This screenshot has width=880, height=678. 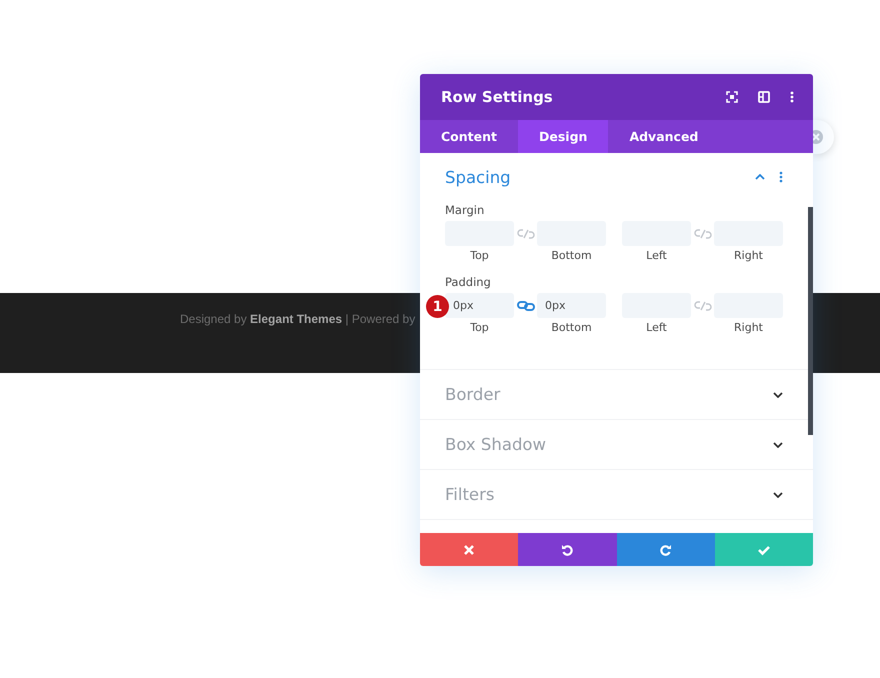 I want to click on tab: Advanced, so click(x=664, y=136).